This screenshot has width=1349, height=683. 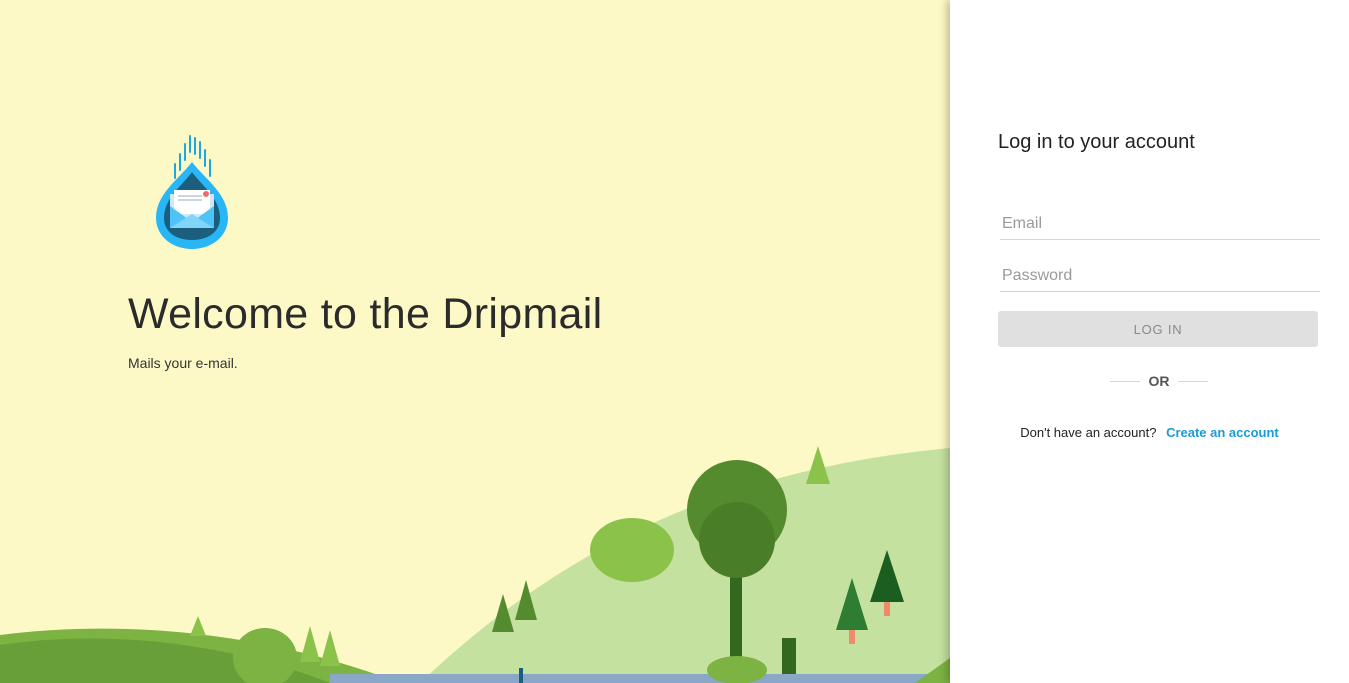 I want to click on signup-prompt: Don't have an account?, so click(x=1088, y=432).